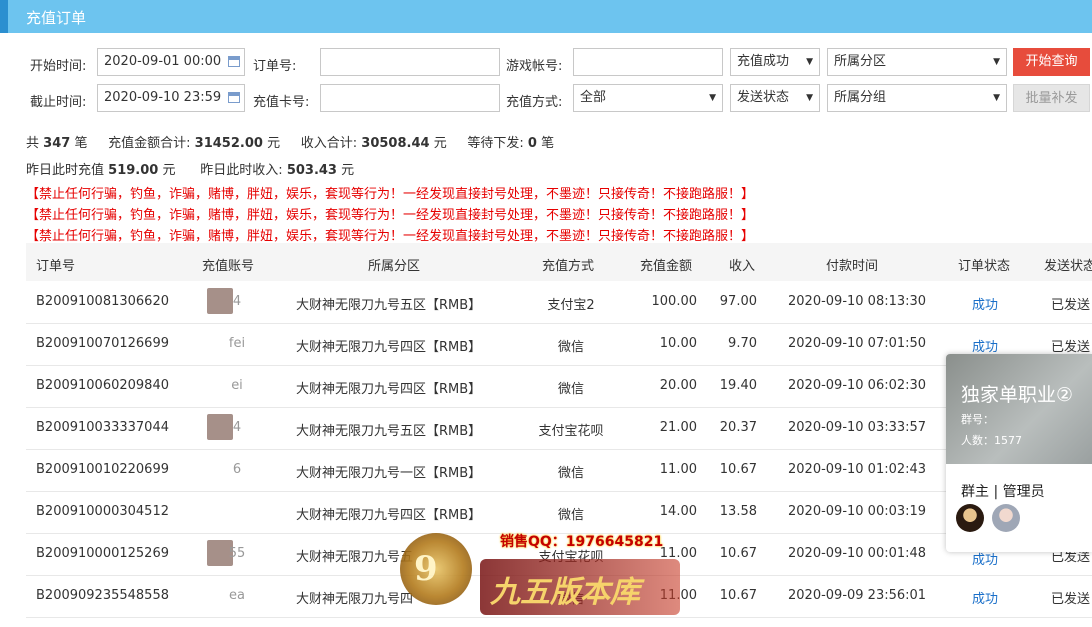 The image size is (1092, 627). Describe the element at coordinates (534, 102) in the screenshot. I see `pay-method-label: 充值方式:` at that location.